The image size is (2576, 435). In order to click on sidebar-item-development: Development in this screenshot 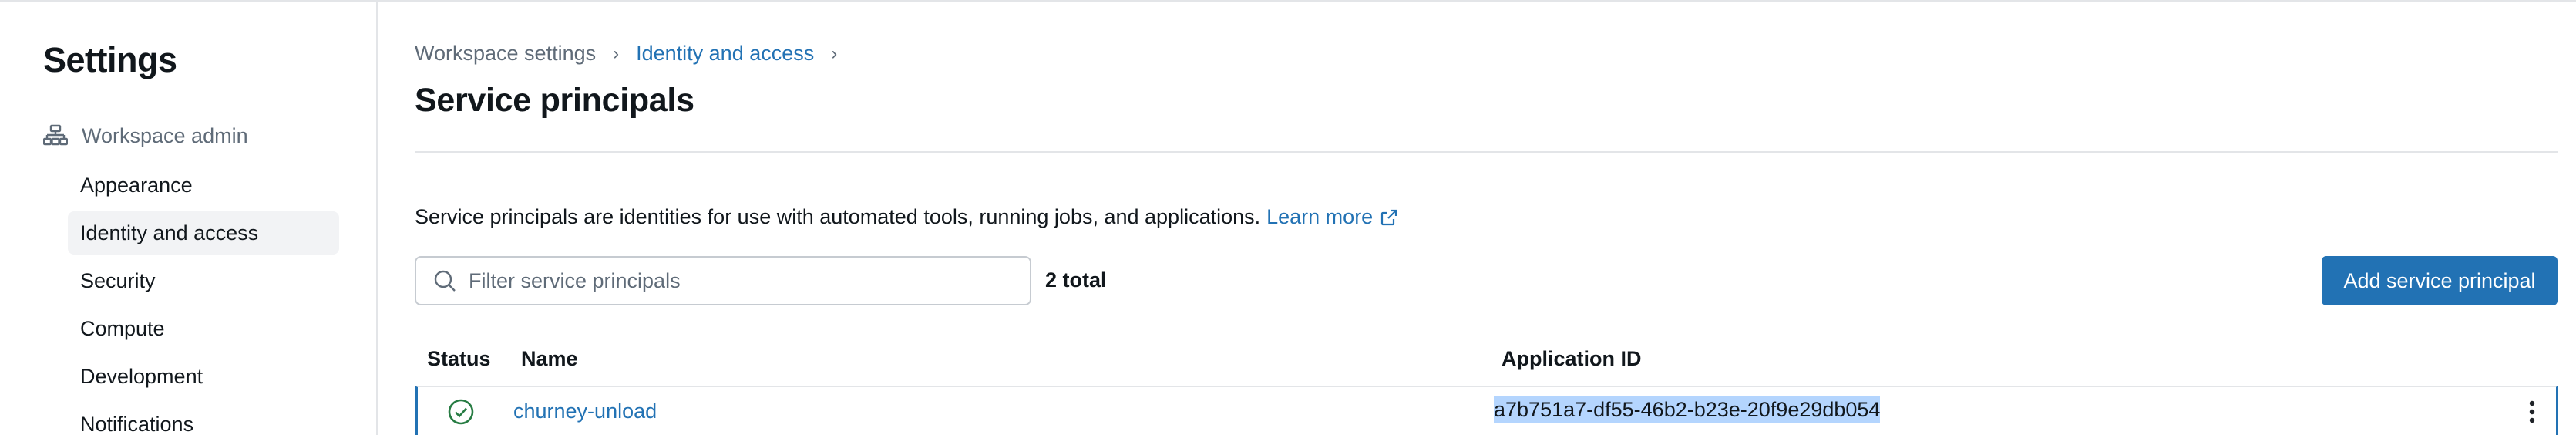, I will do `click(203, 376)`.